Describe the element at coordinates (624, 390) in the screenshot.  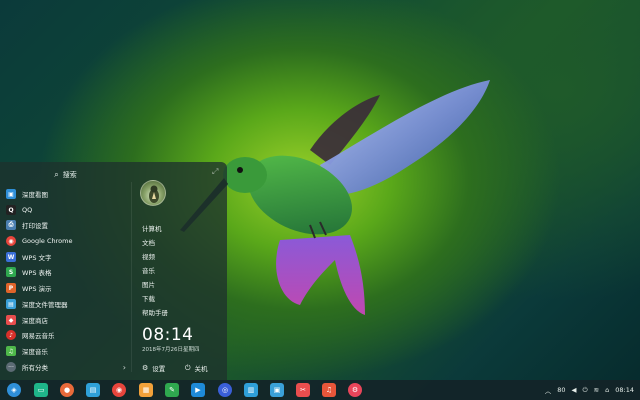
I see `taskbar-clock: 08:14` at that location.